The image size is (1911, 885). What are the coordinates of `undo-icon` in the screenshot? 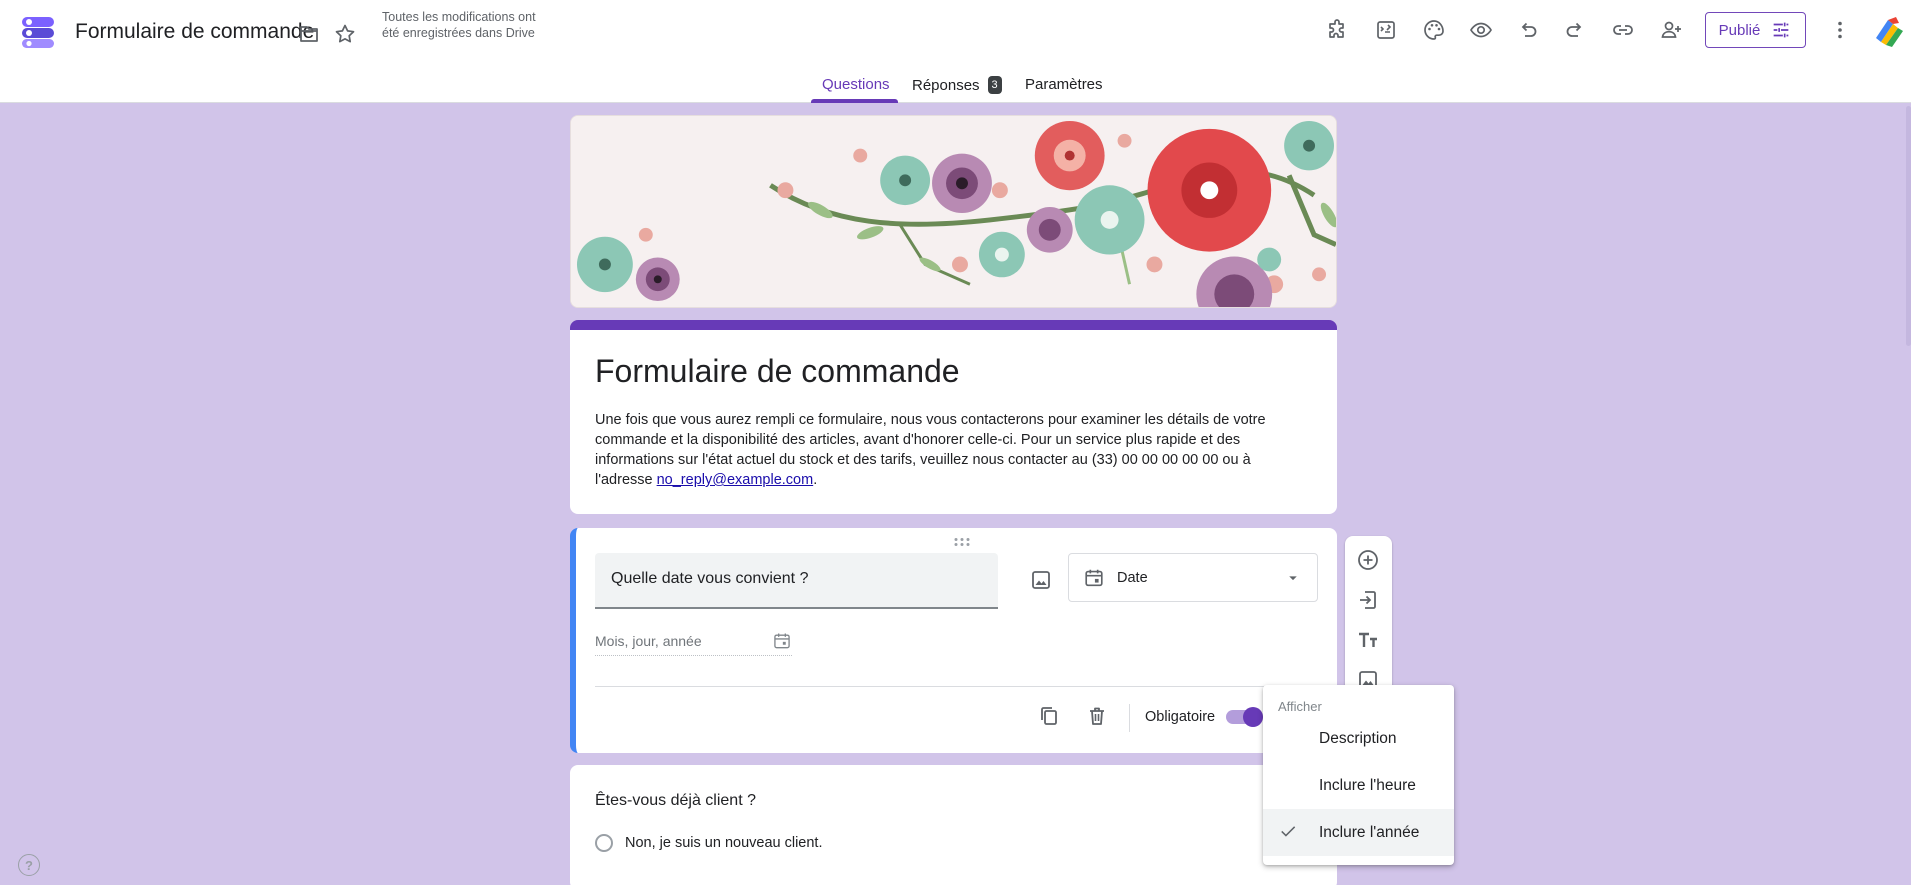 It's located at (1528, 30).